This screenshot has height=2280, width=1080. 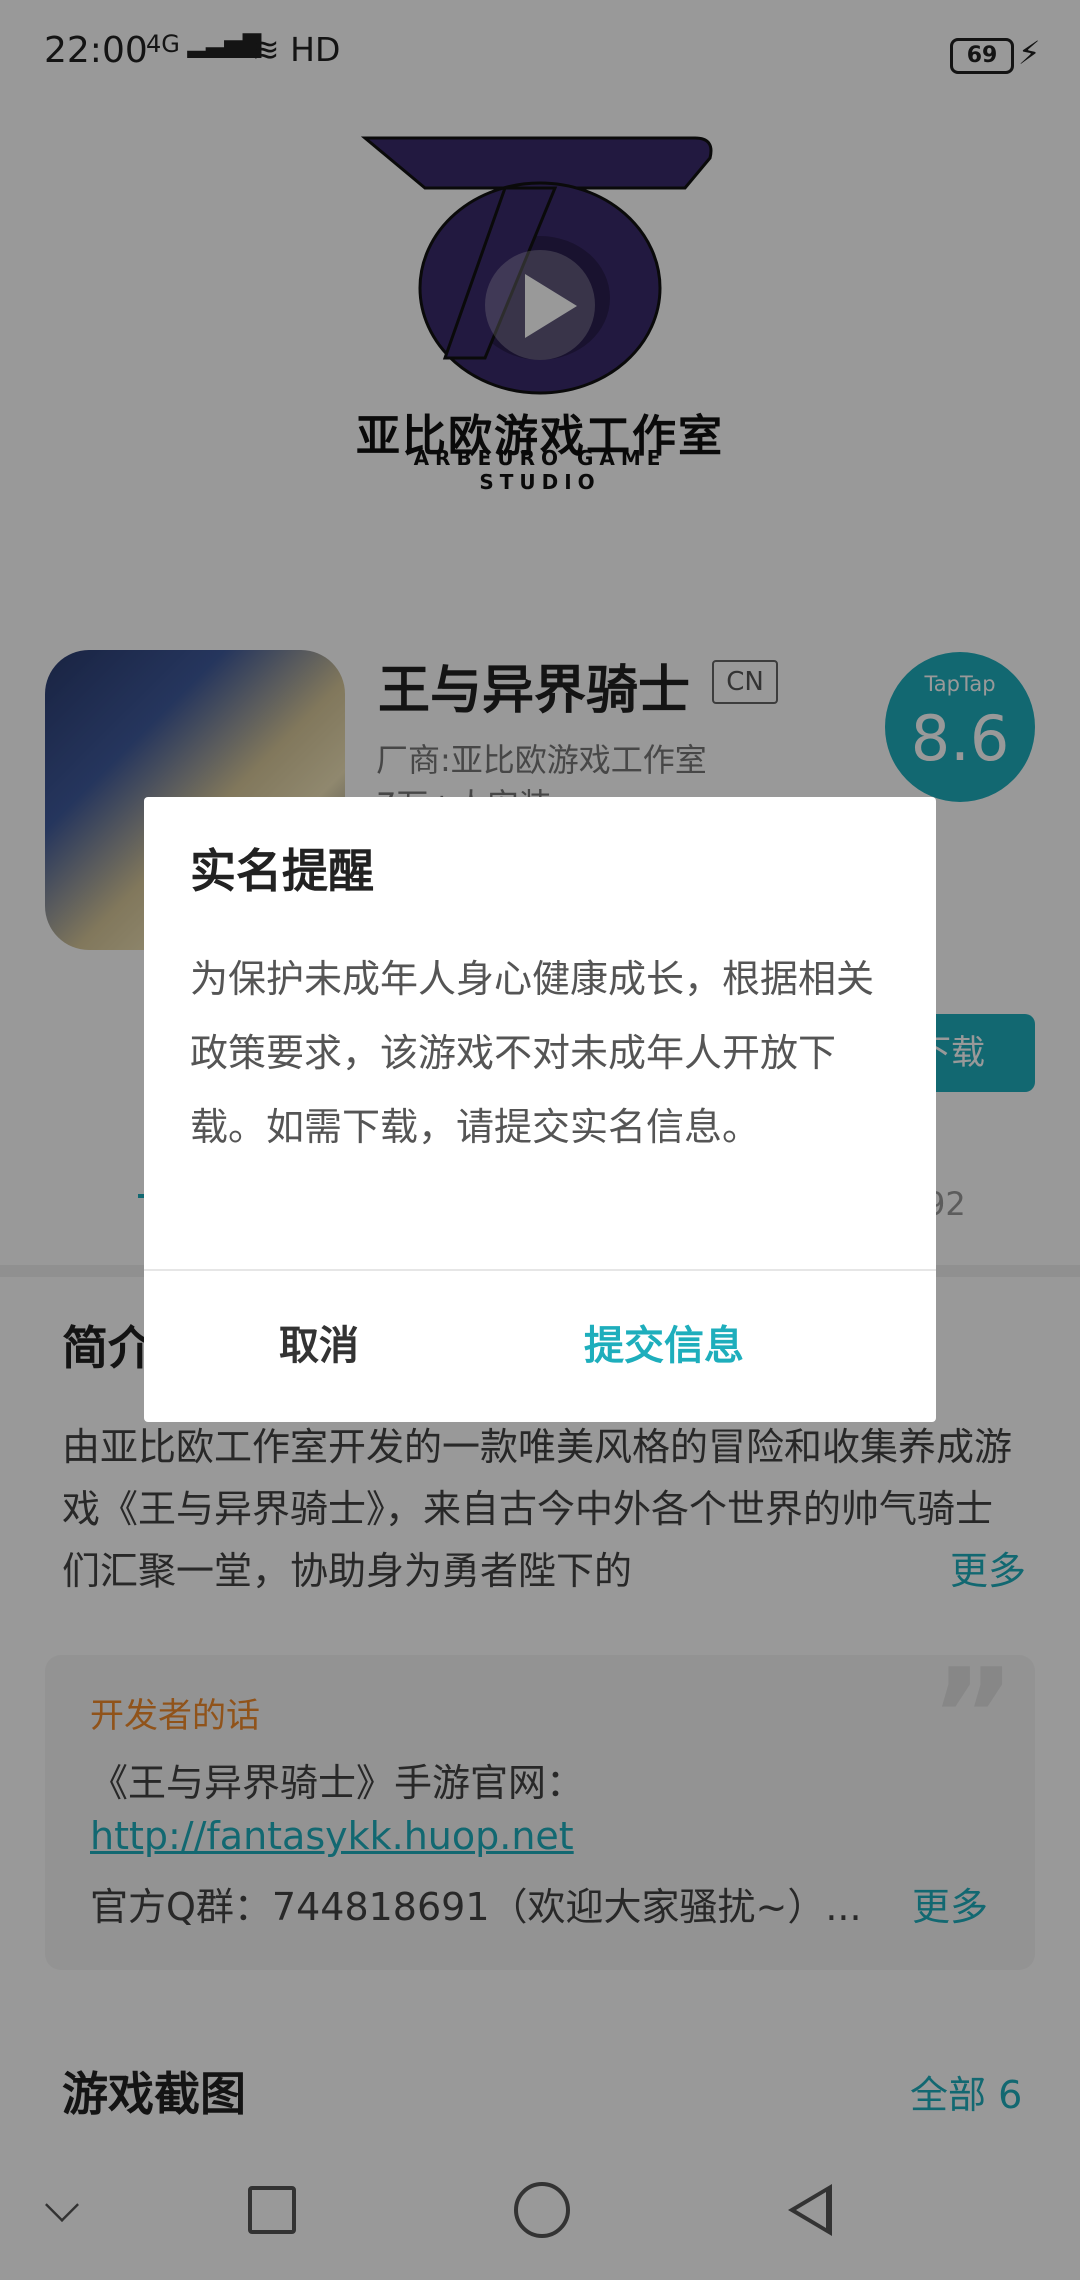 What do you see at coordinates (760, 1346) in the screenshot?
I see `submit-info-button: 提交信息` at bounding box center [760, 1346].